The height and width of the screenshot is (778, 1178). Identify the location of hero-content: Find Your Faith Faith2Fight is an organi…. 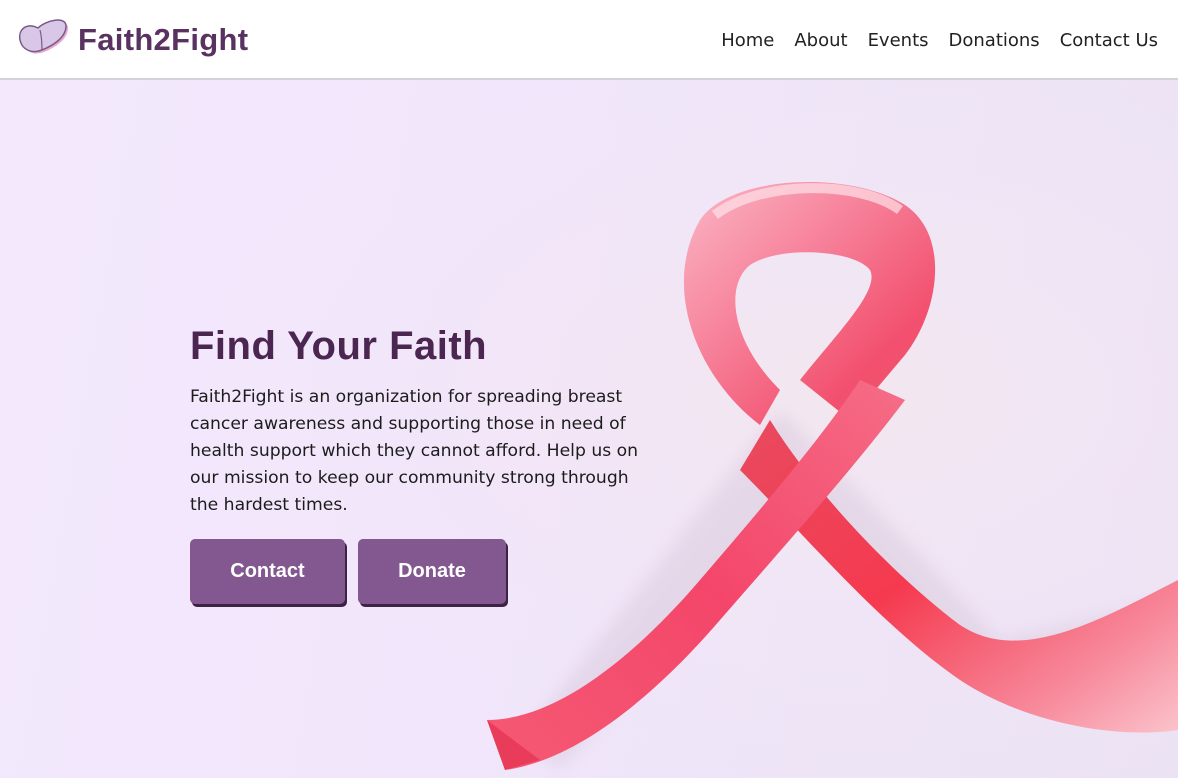
(425, 463).